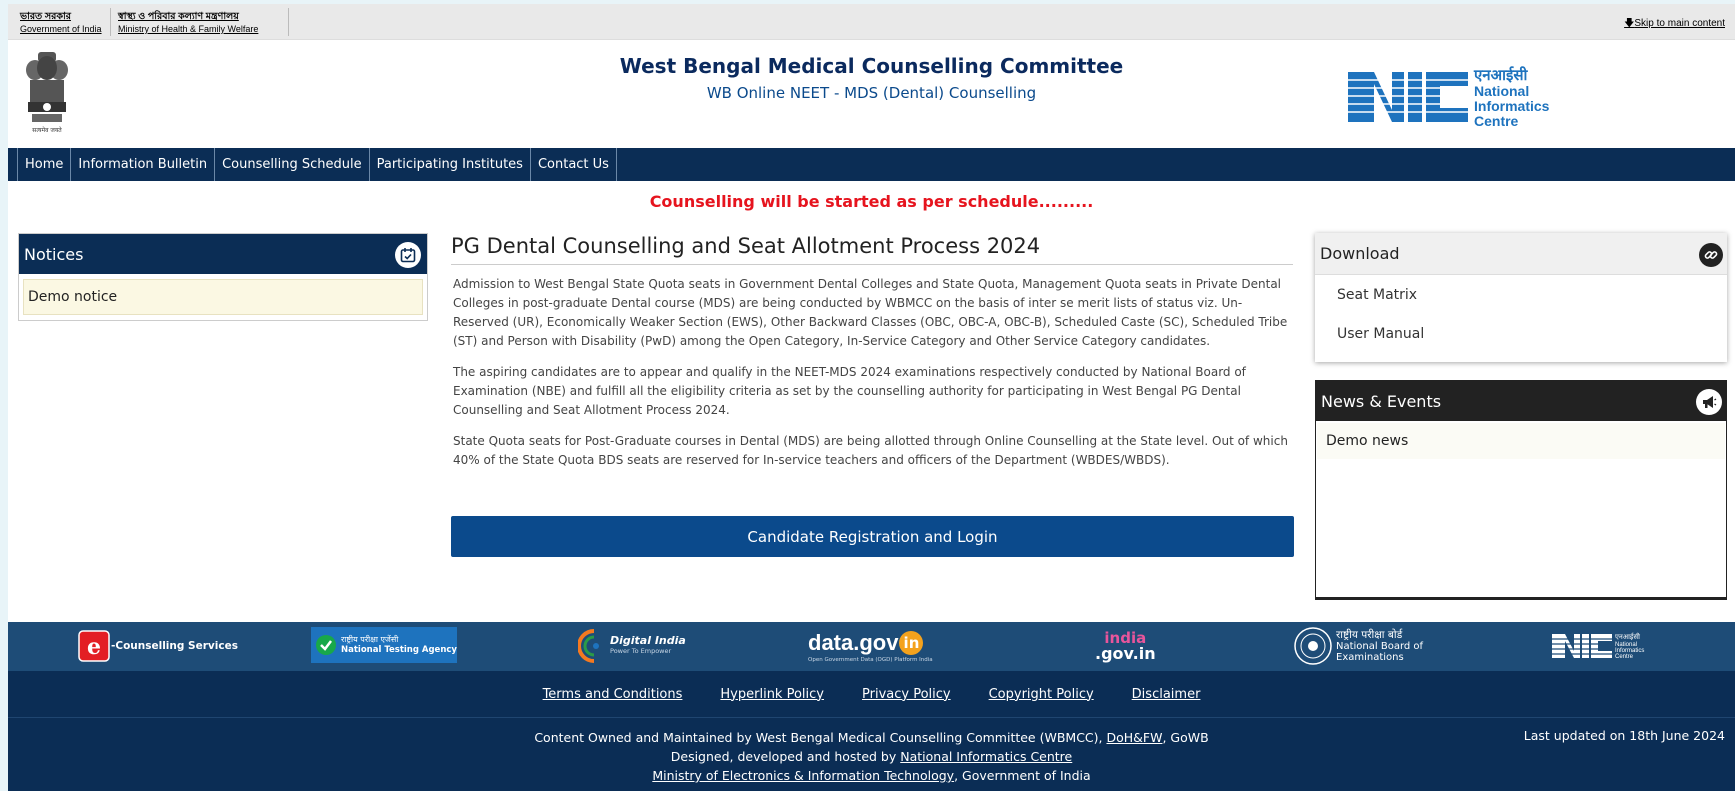 This screenshot has height=791, width=1735. I want to click on nav-participating-institutes: Participating Institutes, so click(450, 164).